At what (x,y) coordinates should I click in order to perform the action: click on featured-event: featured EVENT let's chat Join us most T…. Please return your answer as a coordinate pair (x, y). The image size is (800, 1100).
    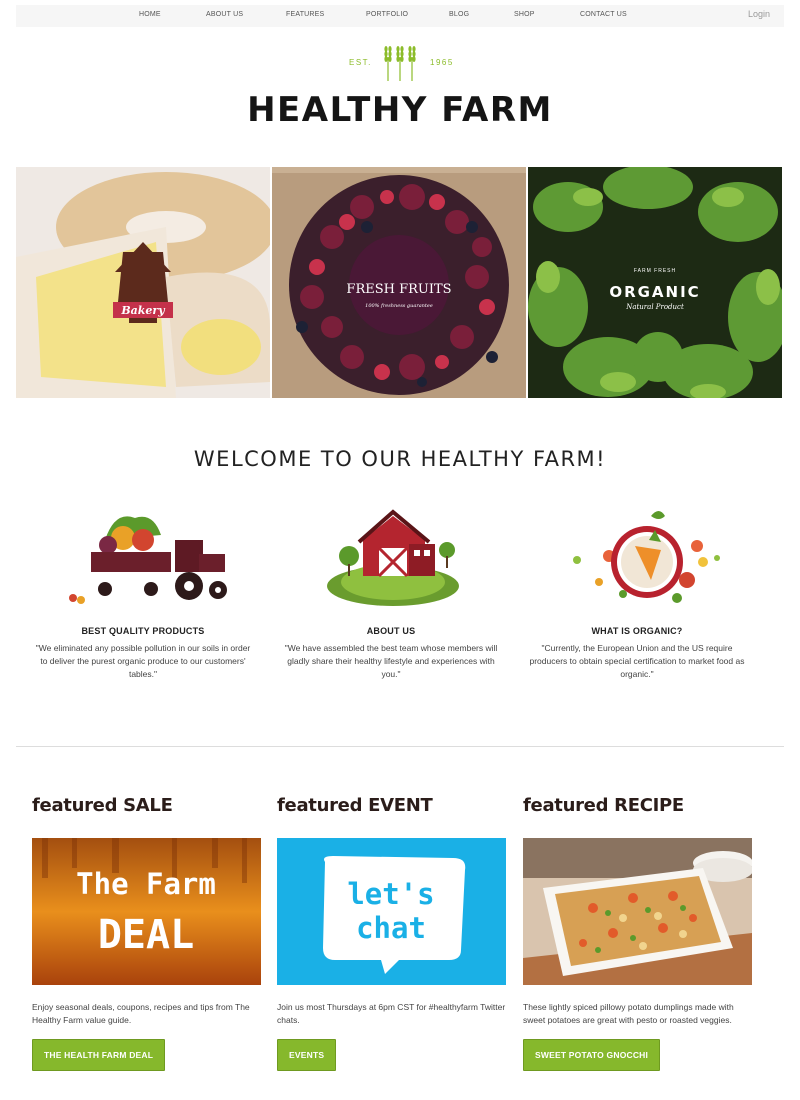
    Looking at the image, I should click on (392, 933).